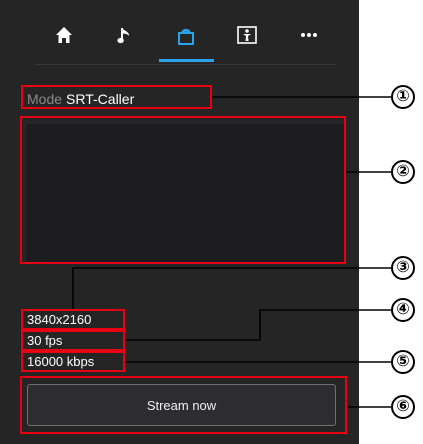  Describe the element at coordinates (63, 35) in the screenshot. I see `home-icon` at that location.